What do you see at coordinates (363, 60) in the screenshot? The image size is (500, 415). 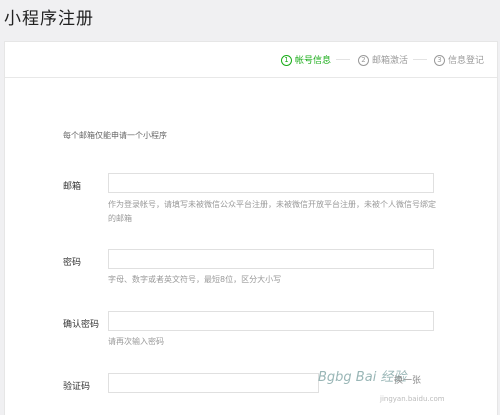 I see `step-number-icon: 2` at bounding box center [363, 60].